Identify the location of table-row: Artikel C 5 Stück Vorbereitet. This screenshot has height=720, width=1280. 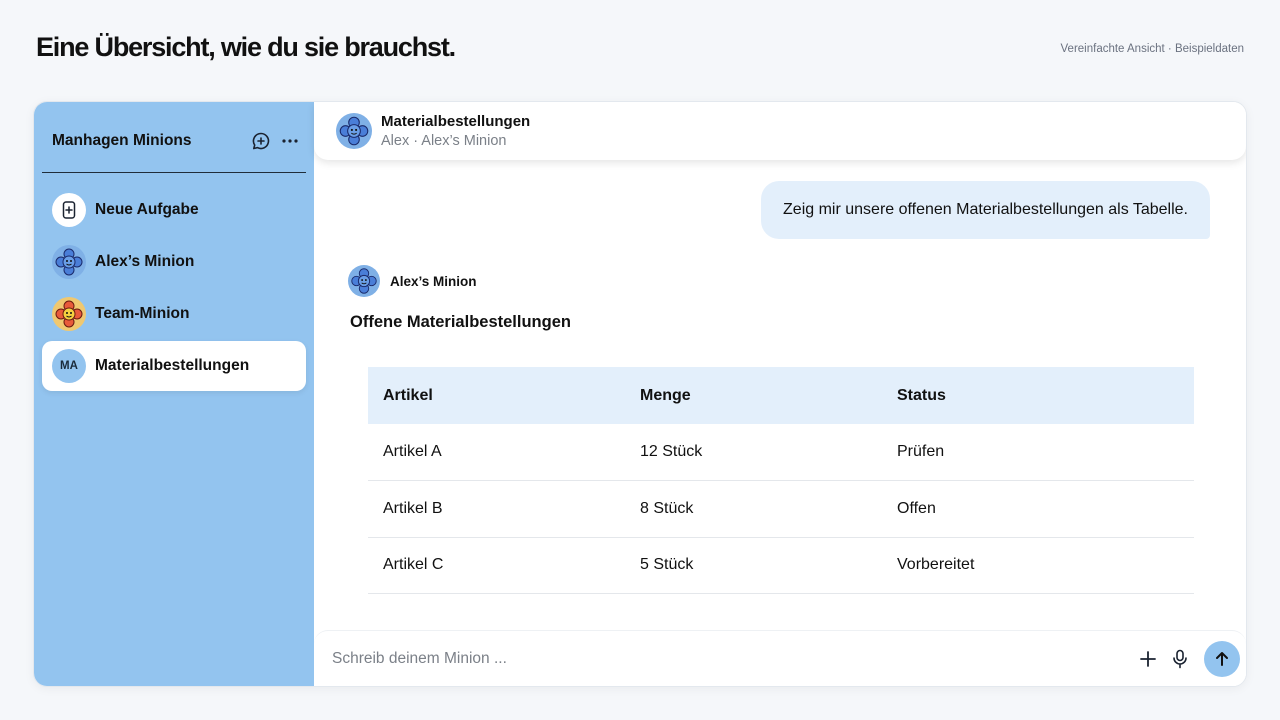
(781, 565).